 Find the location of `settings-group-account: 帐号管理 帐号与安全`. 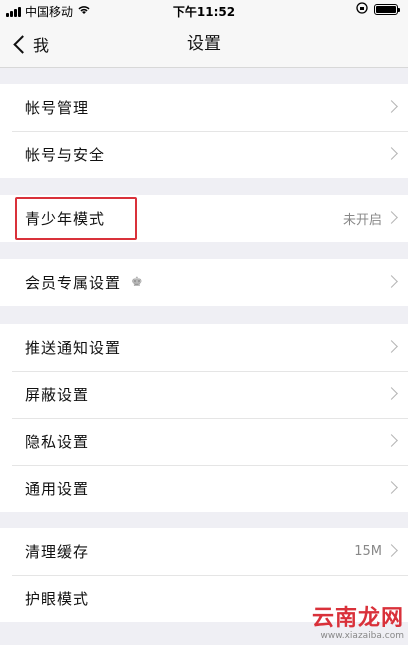

settings-group-account: 帐号管理 帐号与安全 is located at coordinates (204, 131).